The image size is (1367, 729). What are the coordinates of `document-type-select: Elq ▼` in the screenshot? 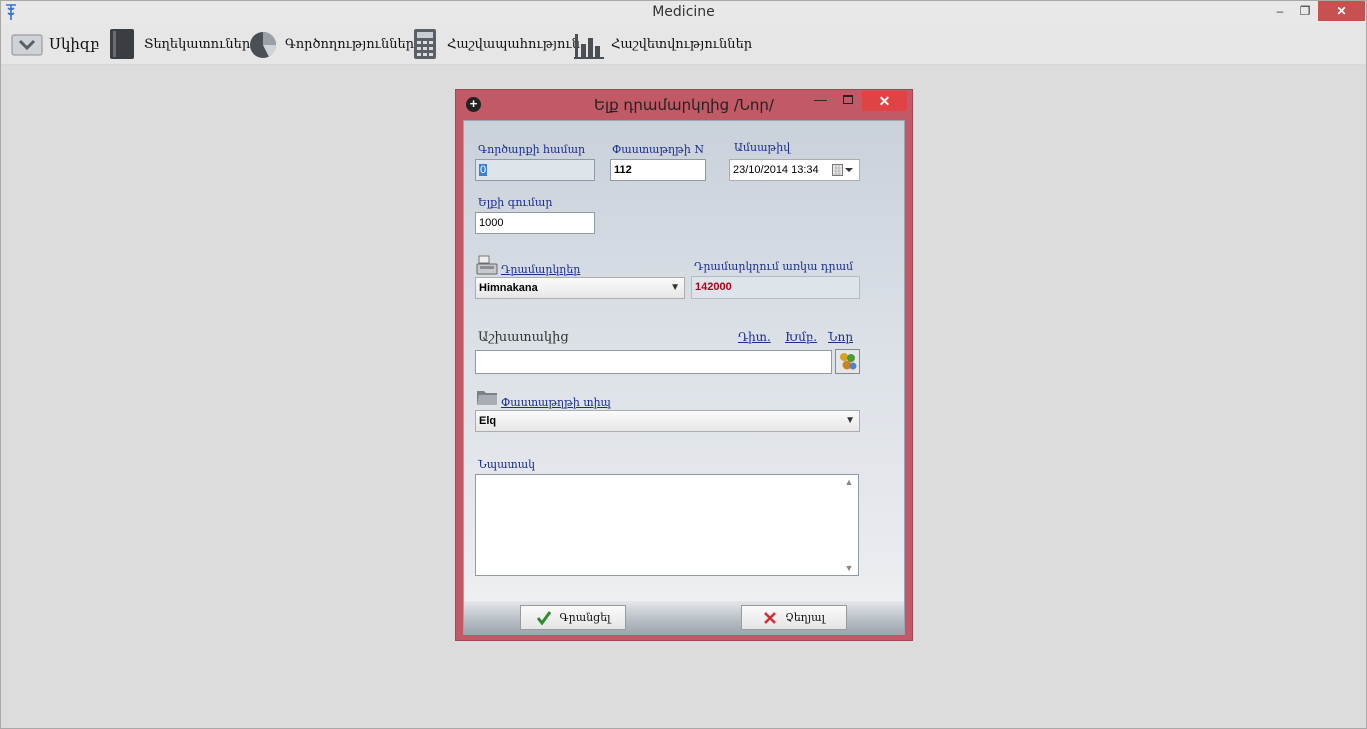 It's located at (667, 421).